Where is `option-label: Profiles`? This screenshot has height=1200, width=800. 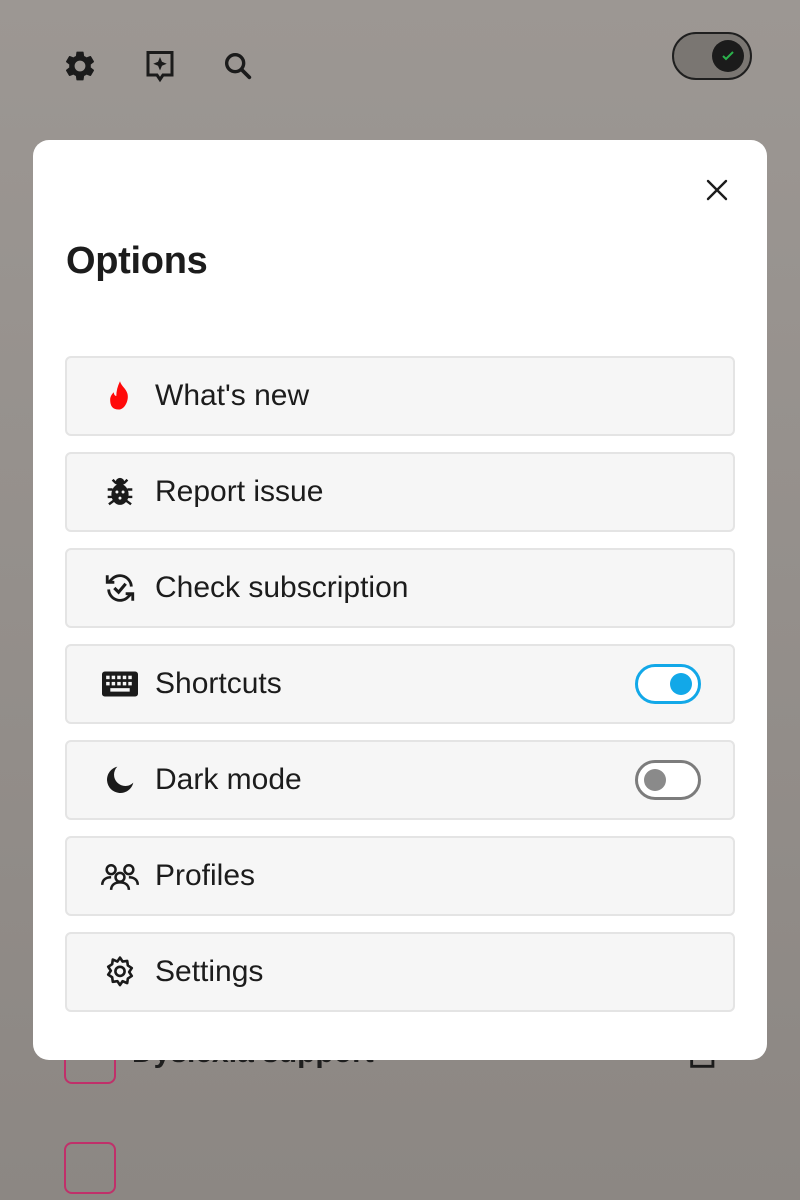 option-label: Profiles is located at coordinates (205, 875).